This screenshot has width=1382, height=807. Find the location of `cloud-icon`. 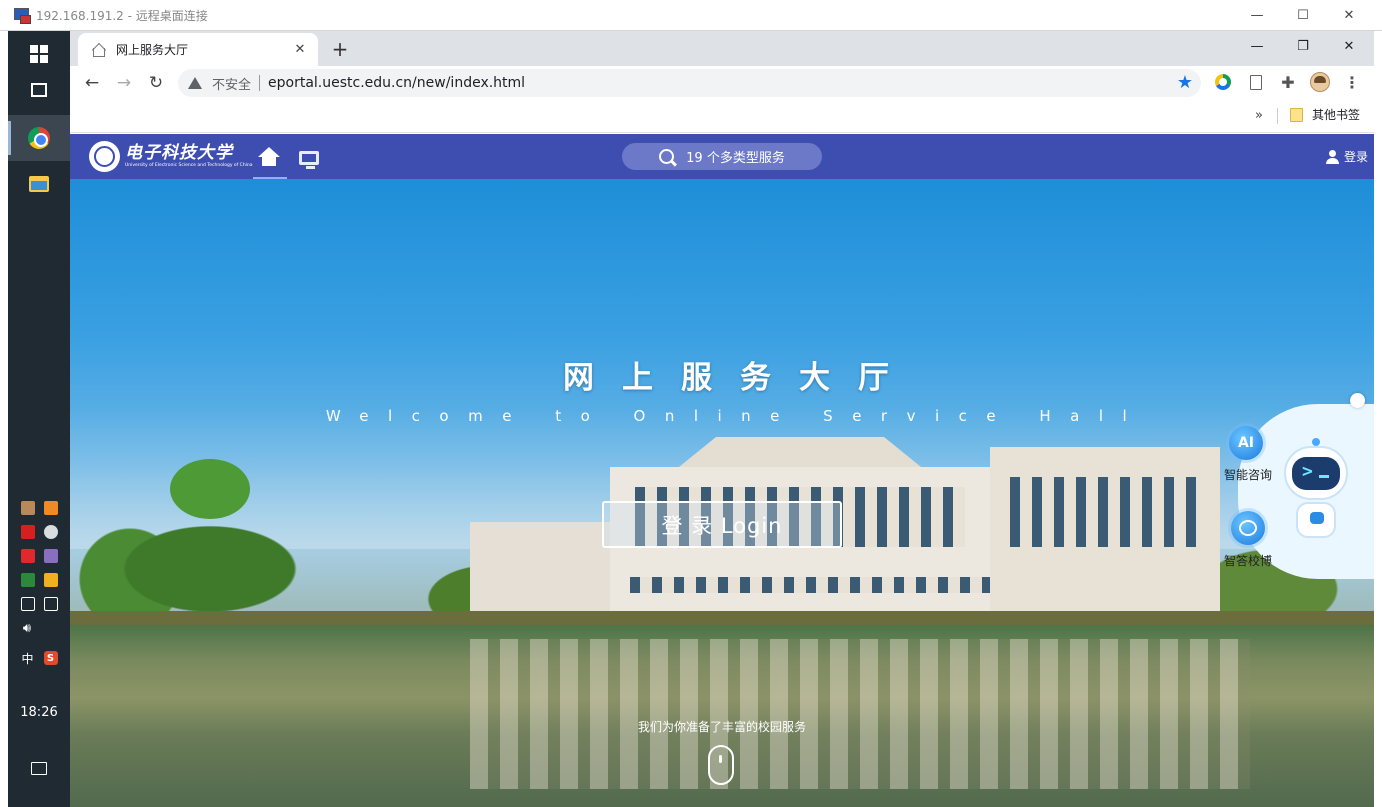

cloud-icon is located at coordinates (50, 532).